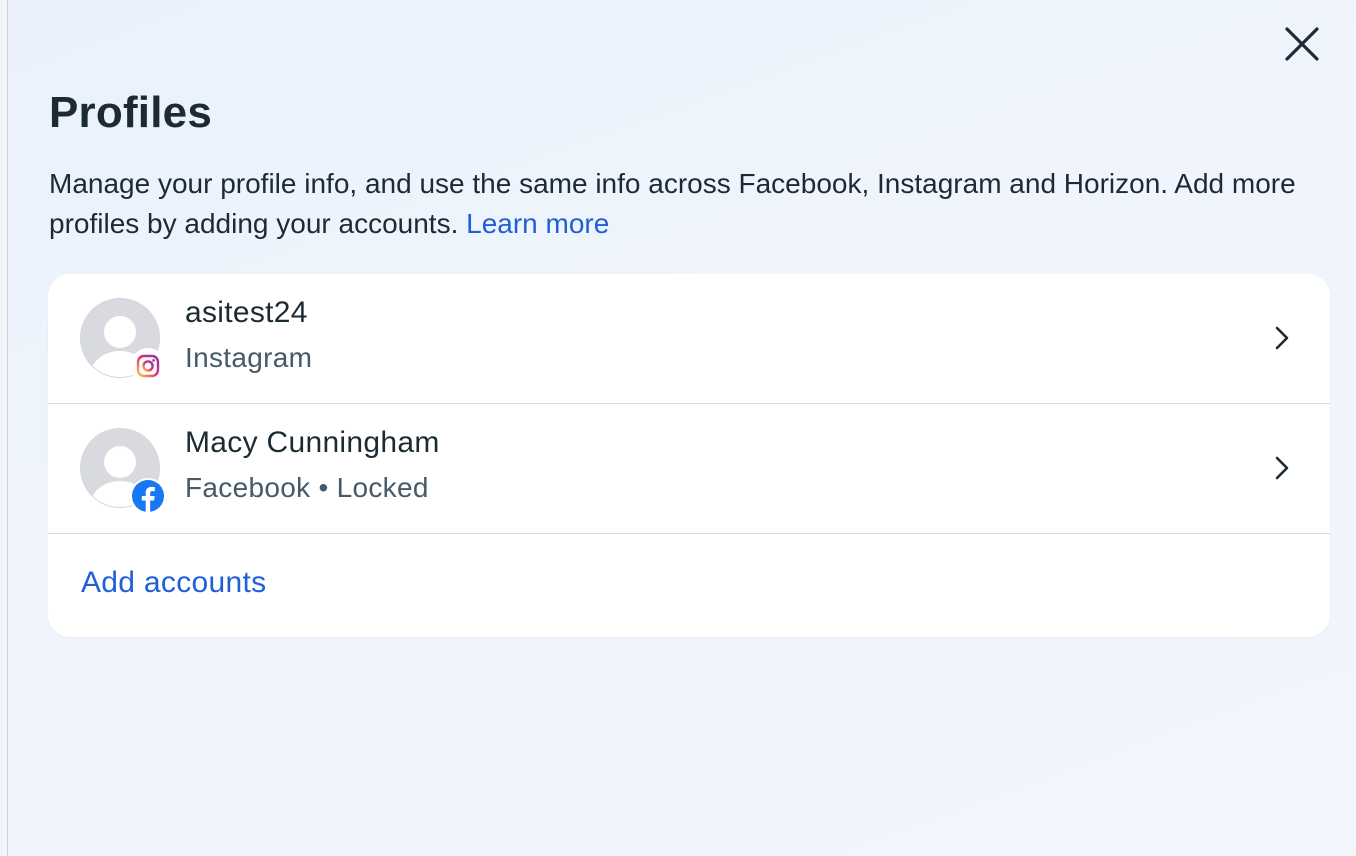  Describe the element at coordinates (4, 428) in the screenshot. I see `left-edge-divider` at that location.